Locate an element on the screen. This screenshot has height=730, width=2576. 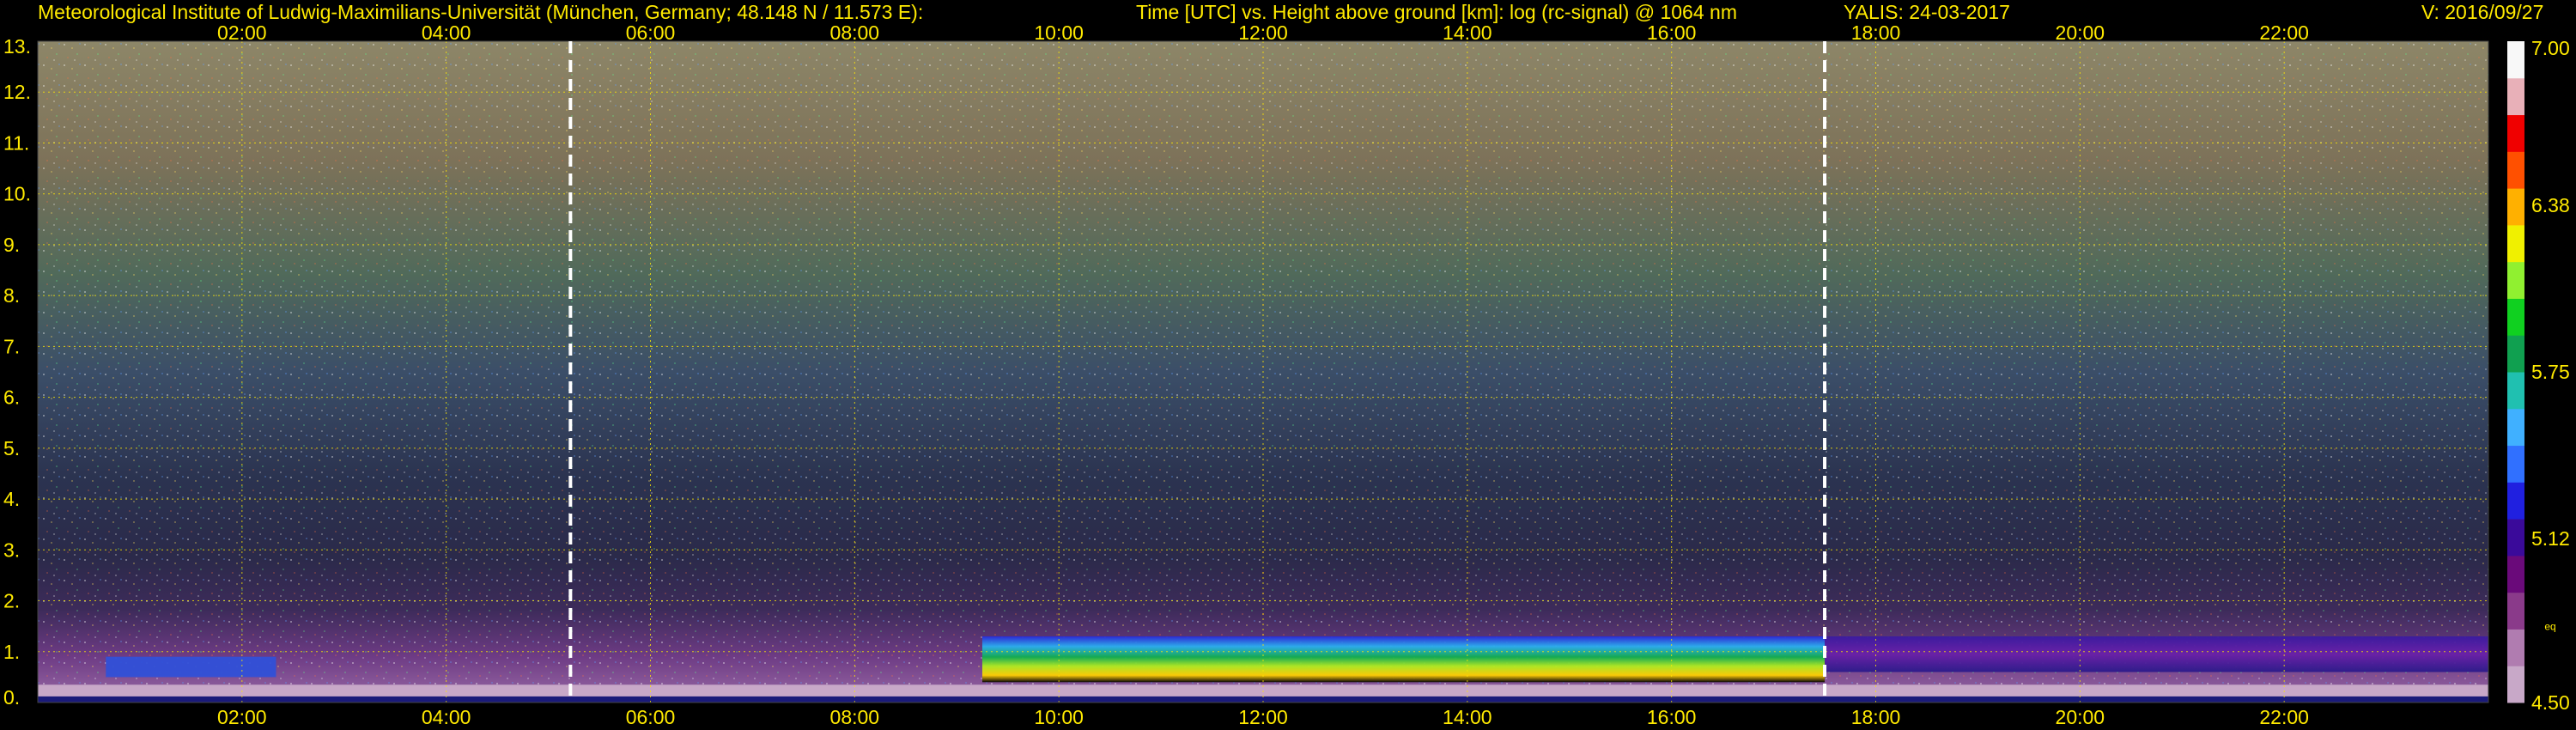
x-tick-label-top: 06:00 is located at coordinates (651, 32).